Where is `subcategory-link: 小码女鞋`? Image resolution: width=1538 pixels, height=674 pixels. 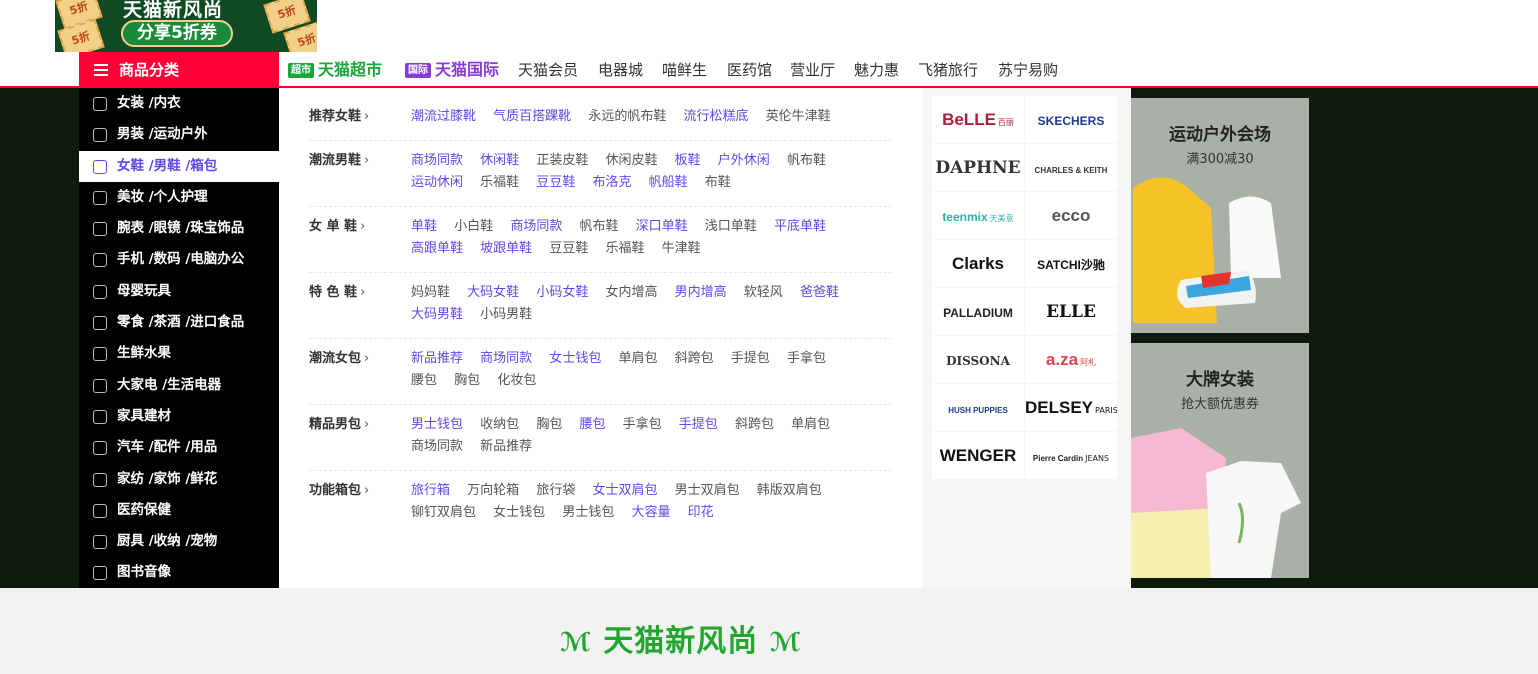
subcategory-link: 小码女鞋 is located at coordinates (562, 292).